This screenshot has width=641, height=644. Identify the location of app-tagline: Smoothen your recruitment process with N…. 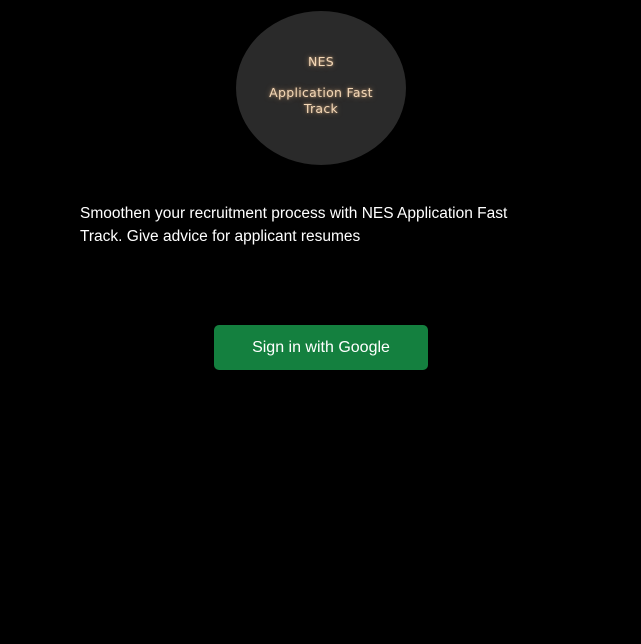
(294, 225).